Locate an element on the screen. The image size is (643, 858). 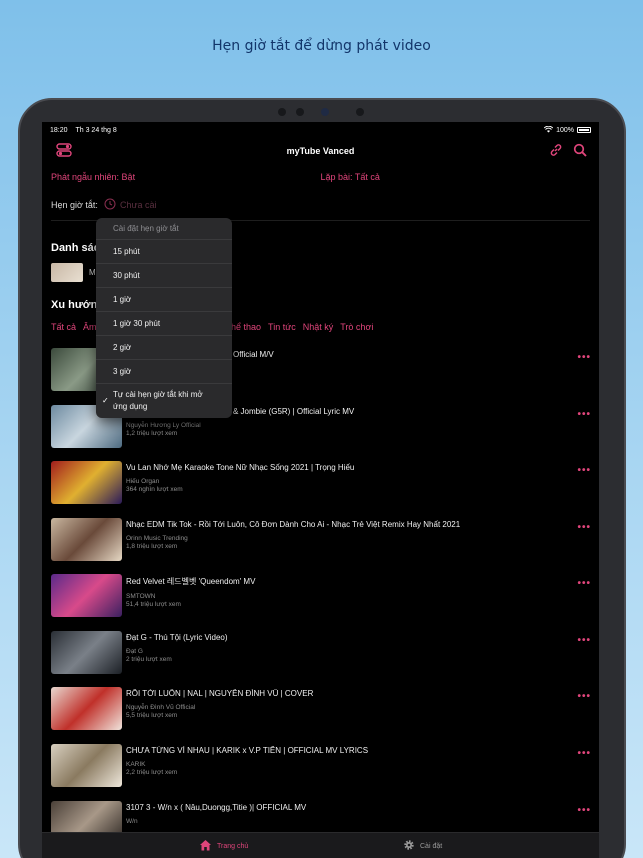
nav-bar: myTube Vanced is located at coordinates (320, 151).